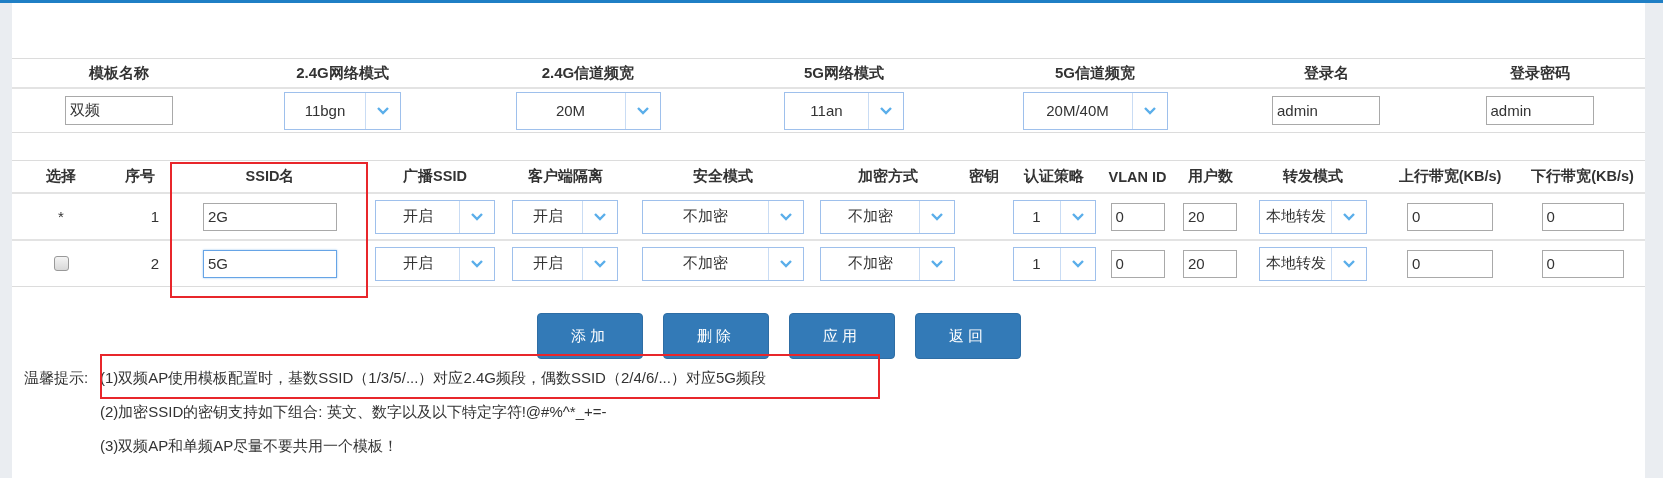  Describe the element at coordinates (968, 336) in the screenshot. I see `action-button: 返回` at that location.